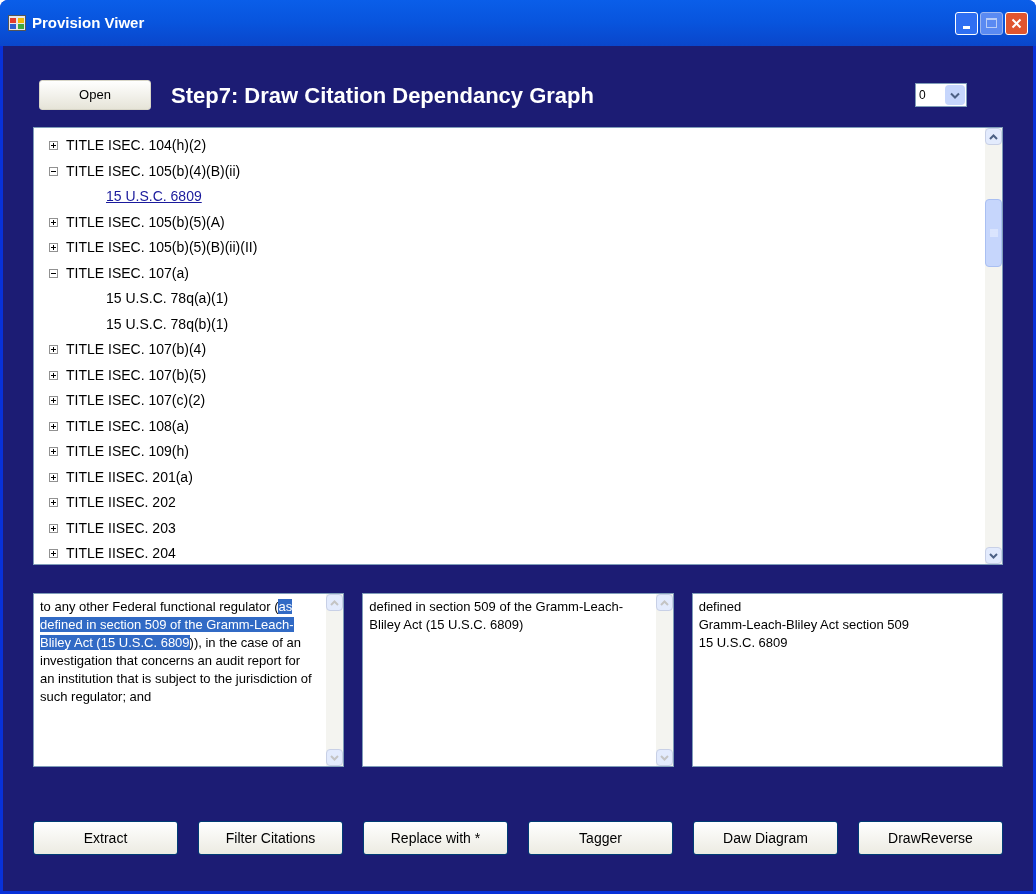 The image size is (1036, 894). I want to click on scrollbar, so click(993, 346).